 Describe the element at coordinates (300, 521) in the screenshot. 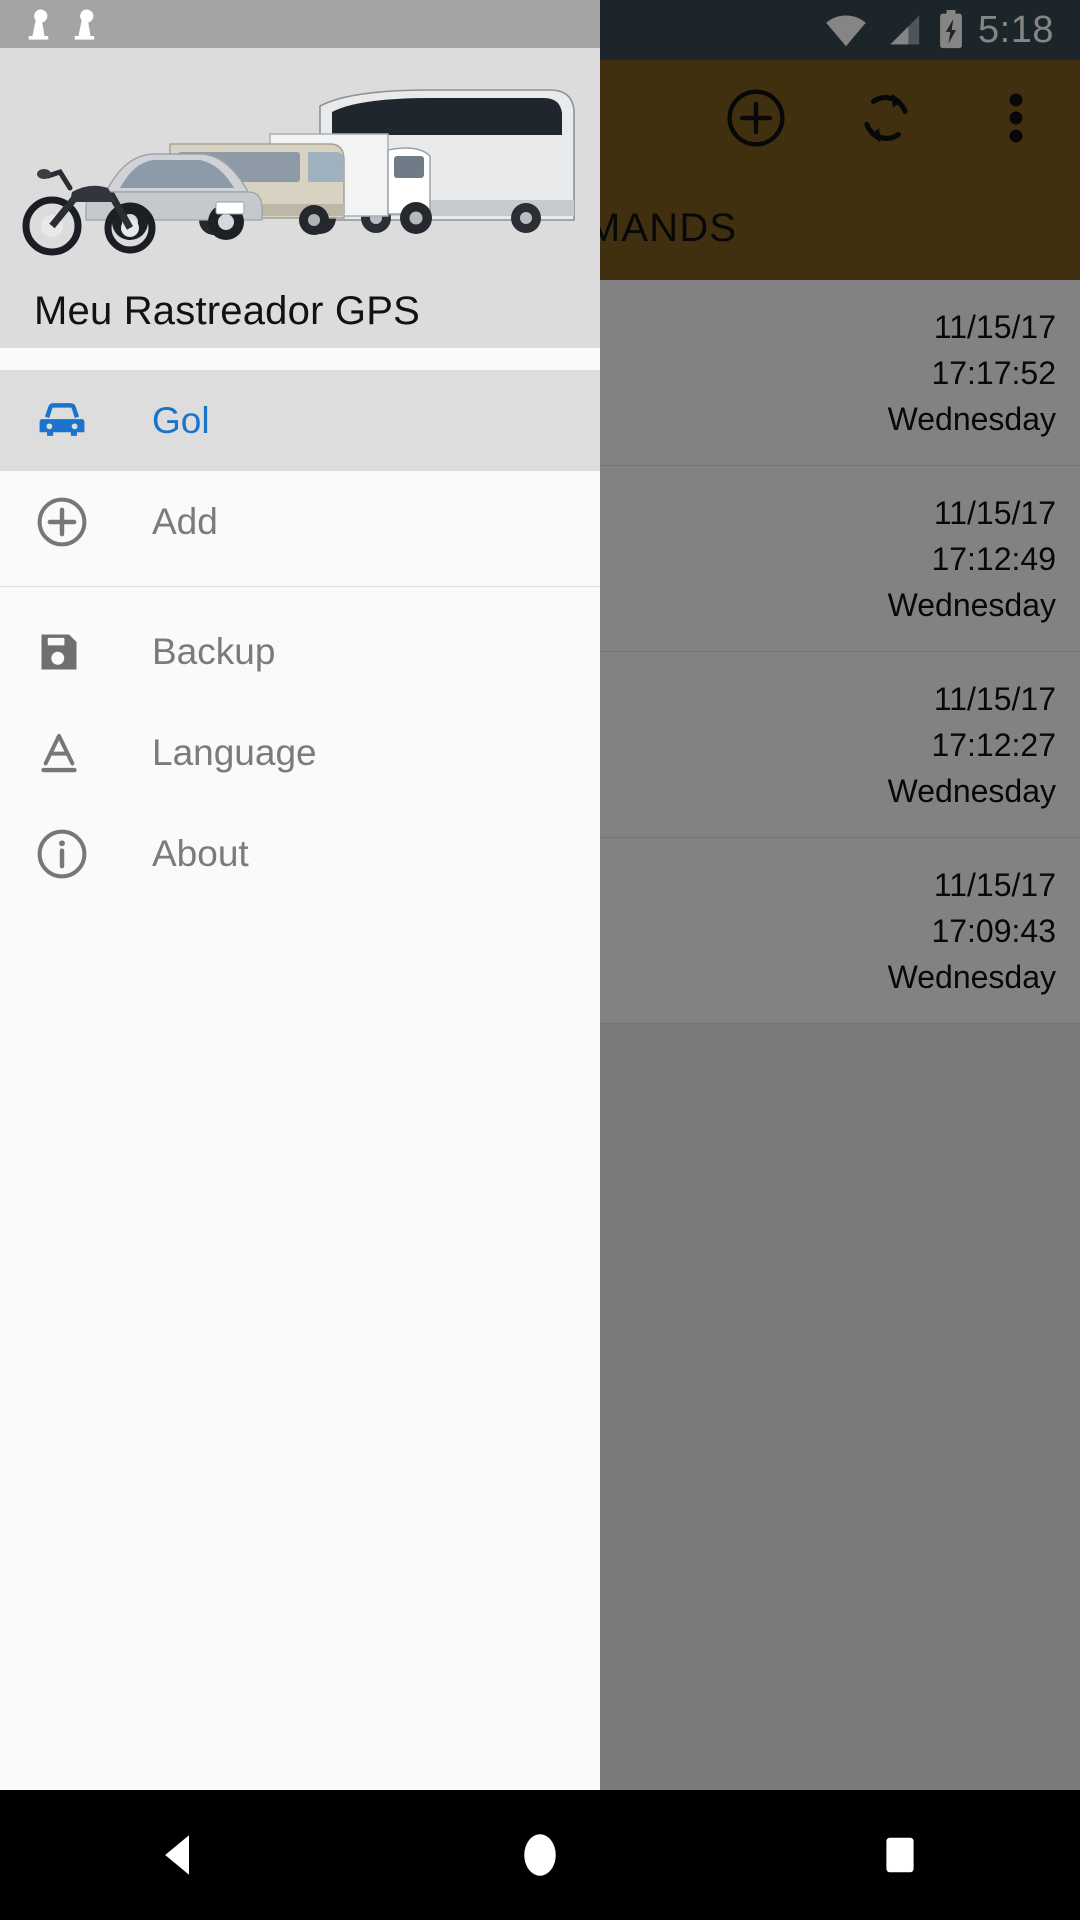

I see `sidebar-item-add: Add` at that location.